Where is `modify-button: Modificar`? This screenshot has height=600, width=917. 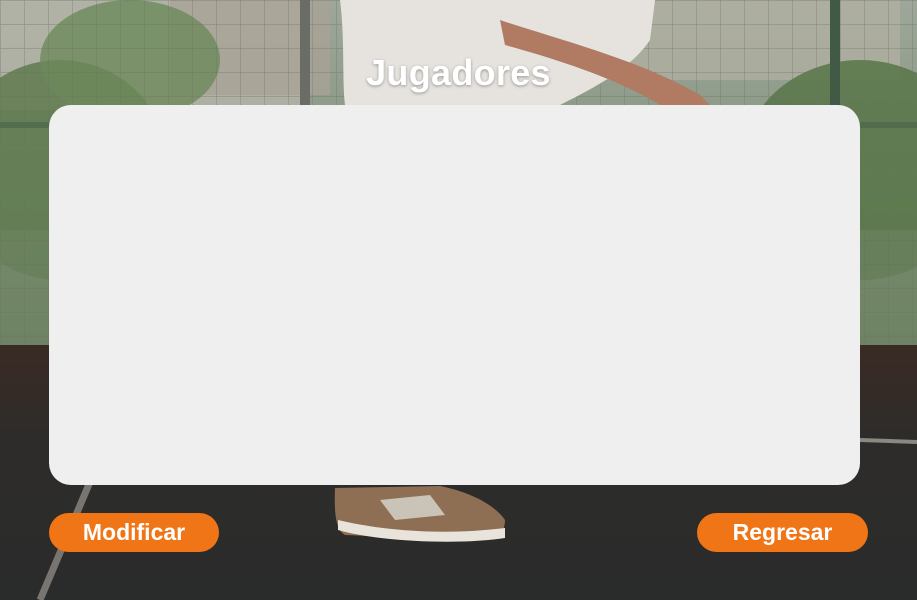 modify-button: Modificar is located at coordinates (134, 532).